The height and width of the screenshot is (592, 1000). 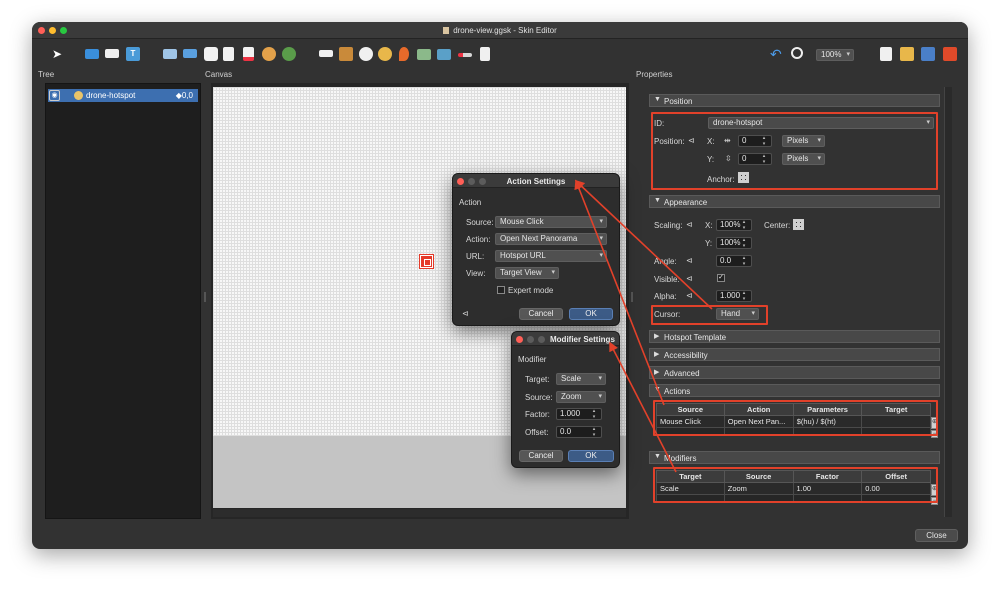 I want to click on pdf-tool-icon, so click(x=248, y=54).